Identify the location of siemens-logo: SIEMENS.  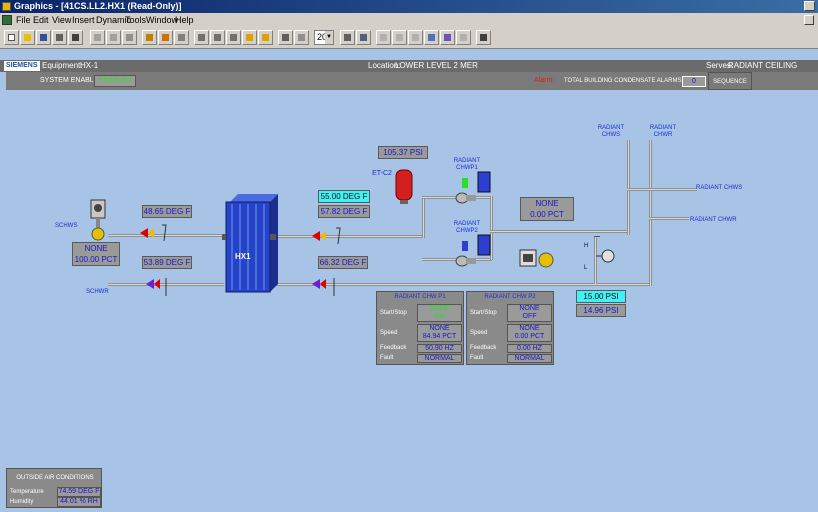
(22, 66).